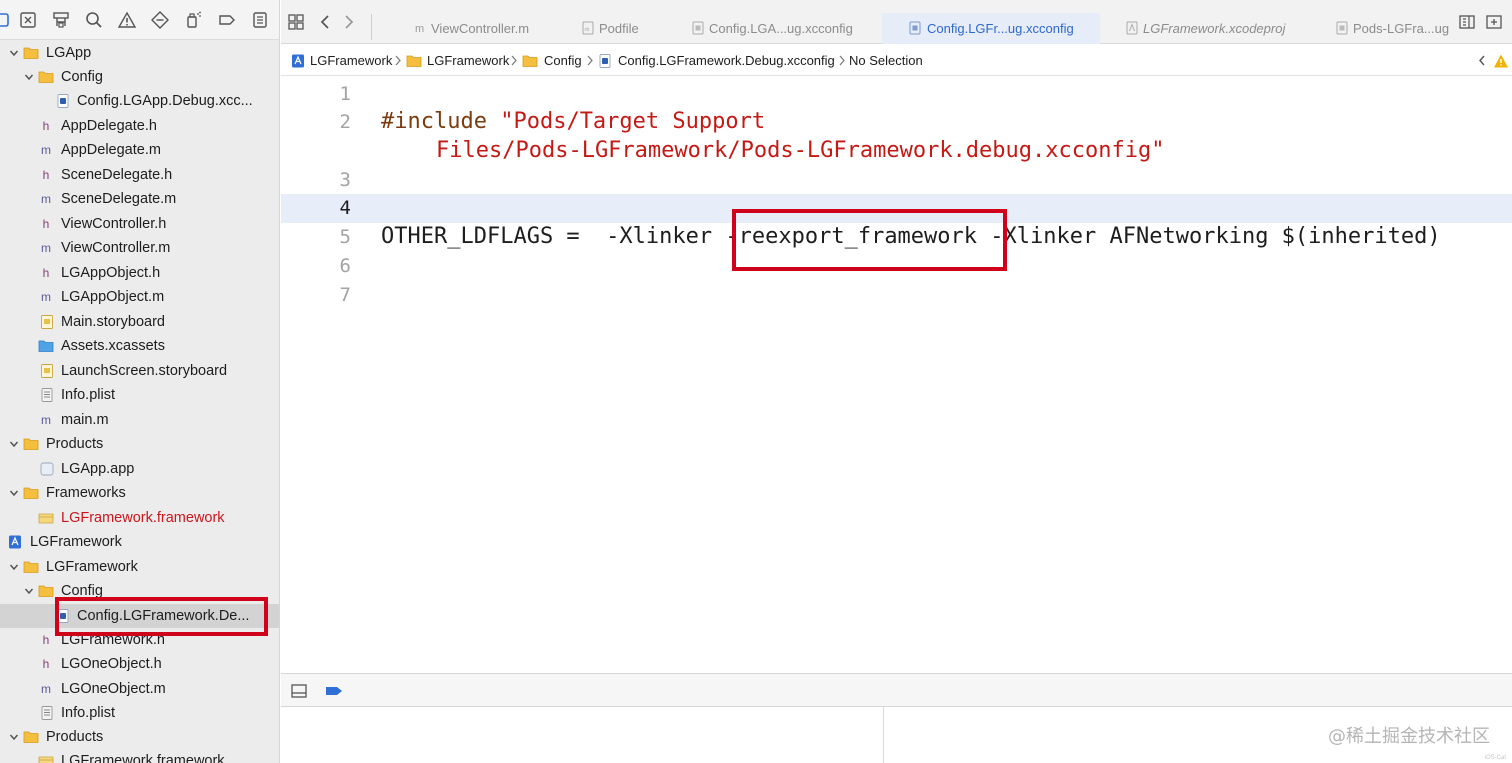  I want to click on console-view: @稀土掘金技术社区 iOS-Cat, so click(1198, 735).